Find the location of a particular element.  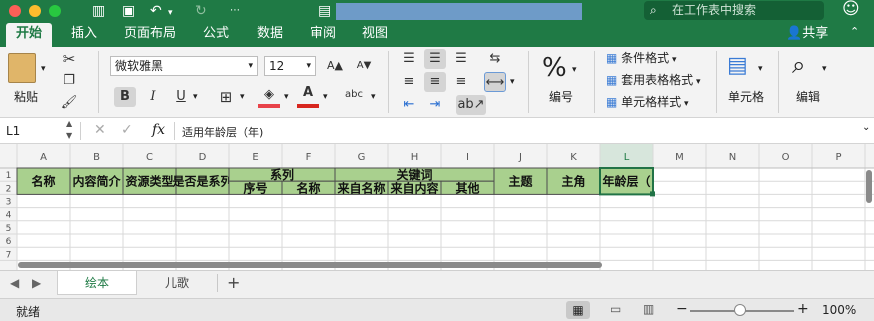

tab-data: 数据 is located at coordinates (270, 35).